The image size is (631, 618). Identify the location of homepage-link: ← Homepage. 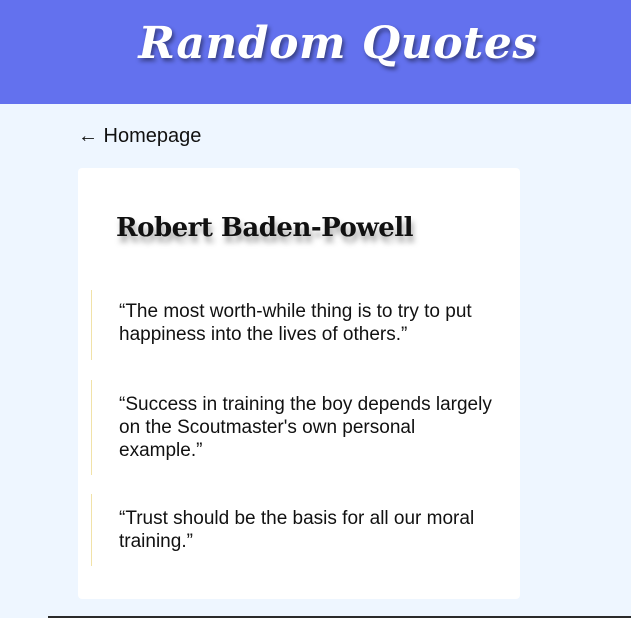
(139, 136).